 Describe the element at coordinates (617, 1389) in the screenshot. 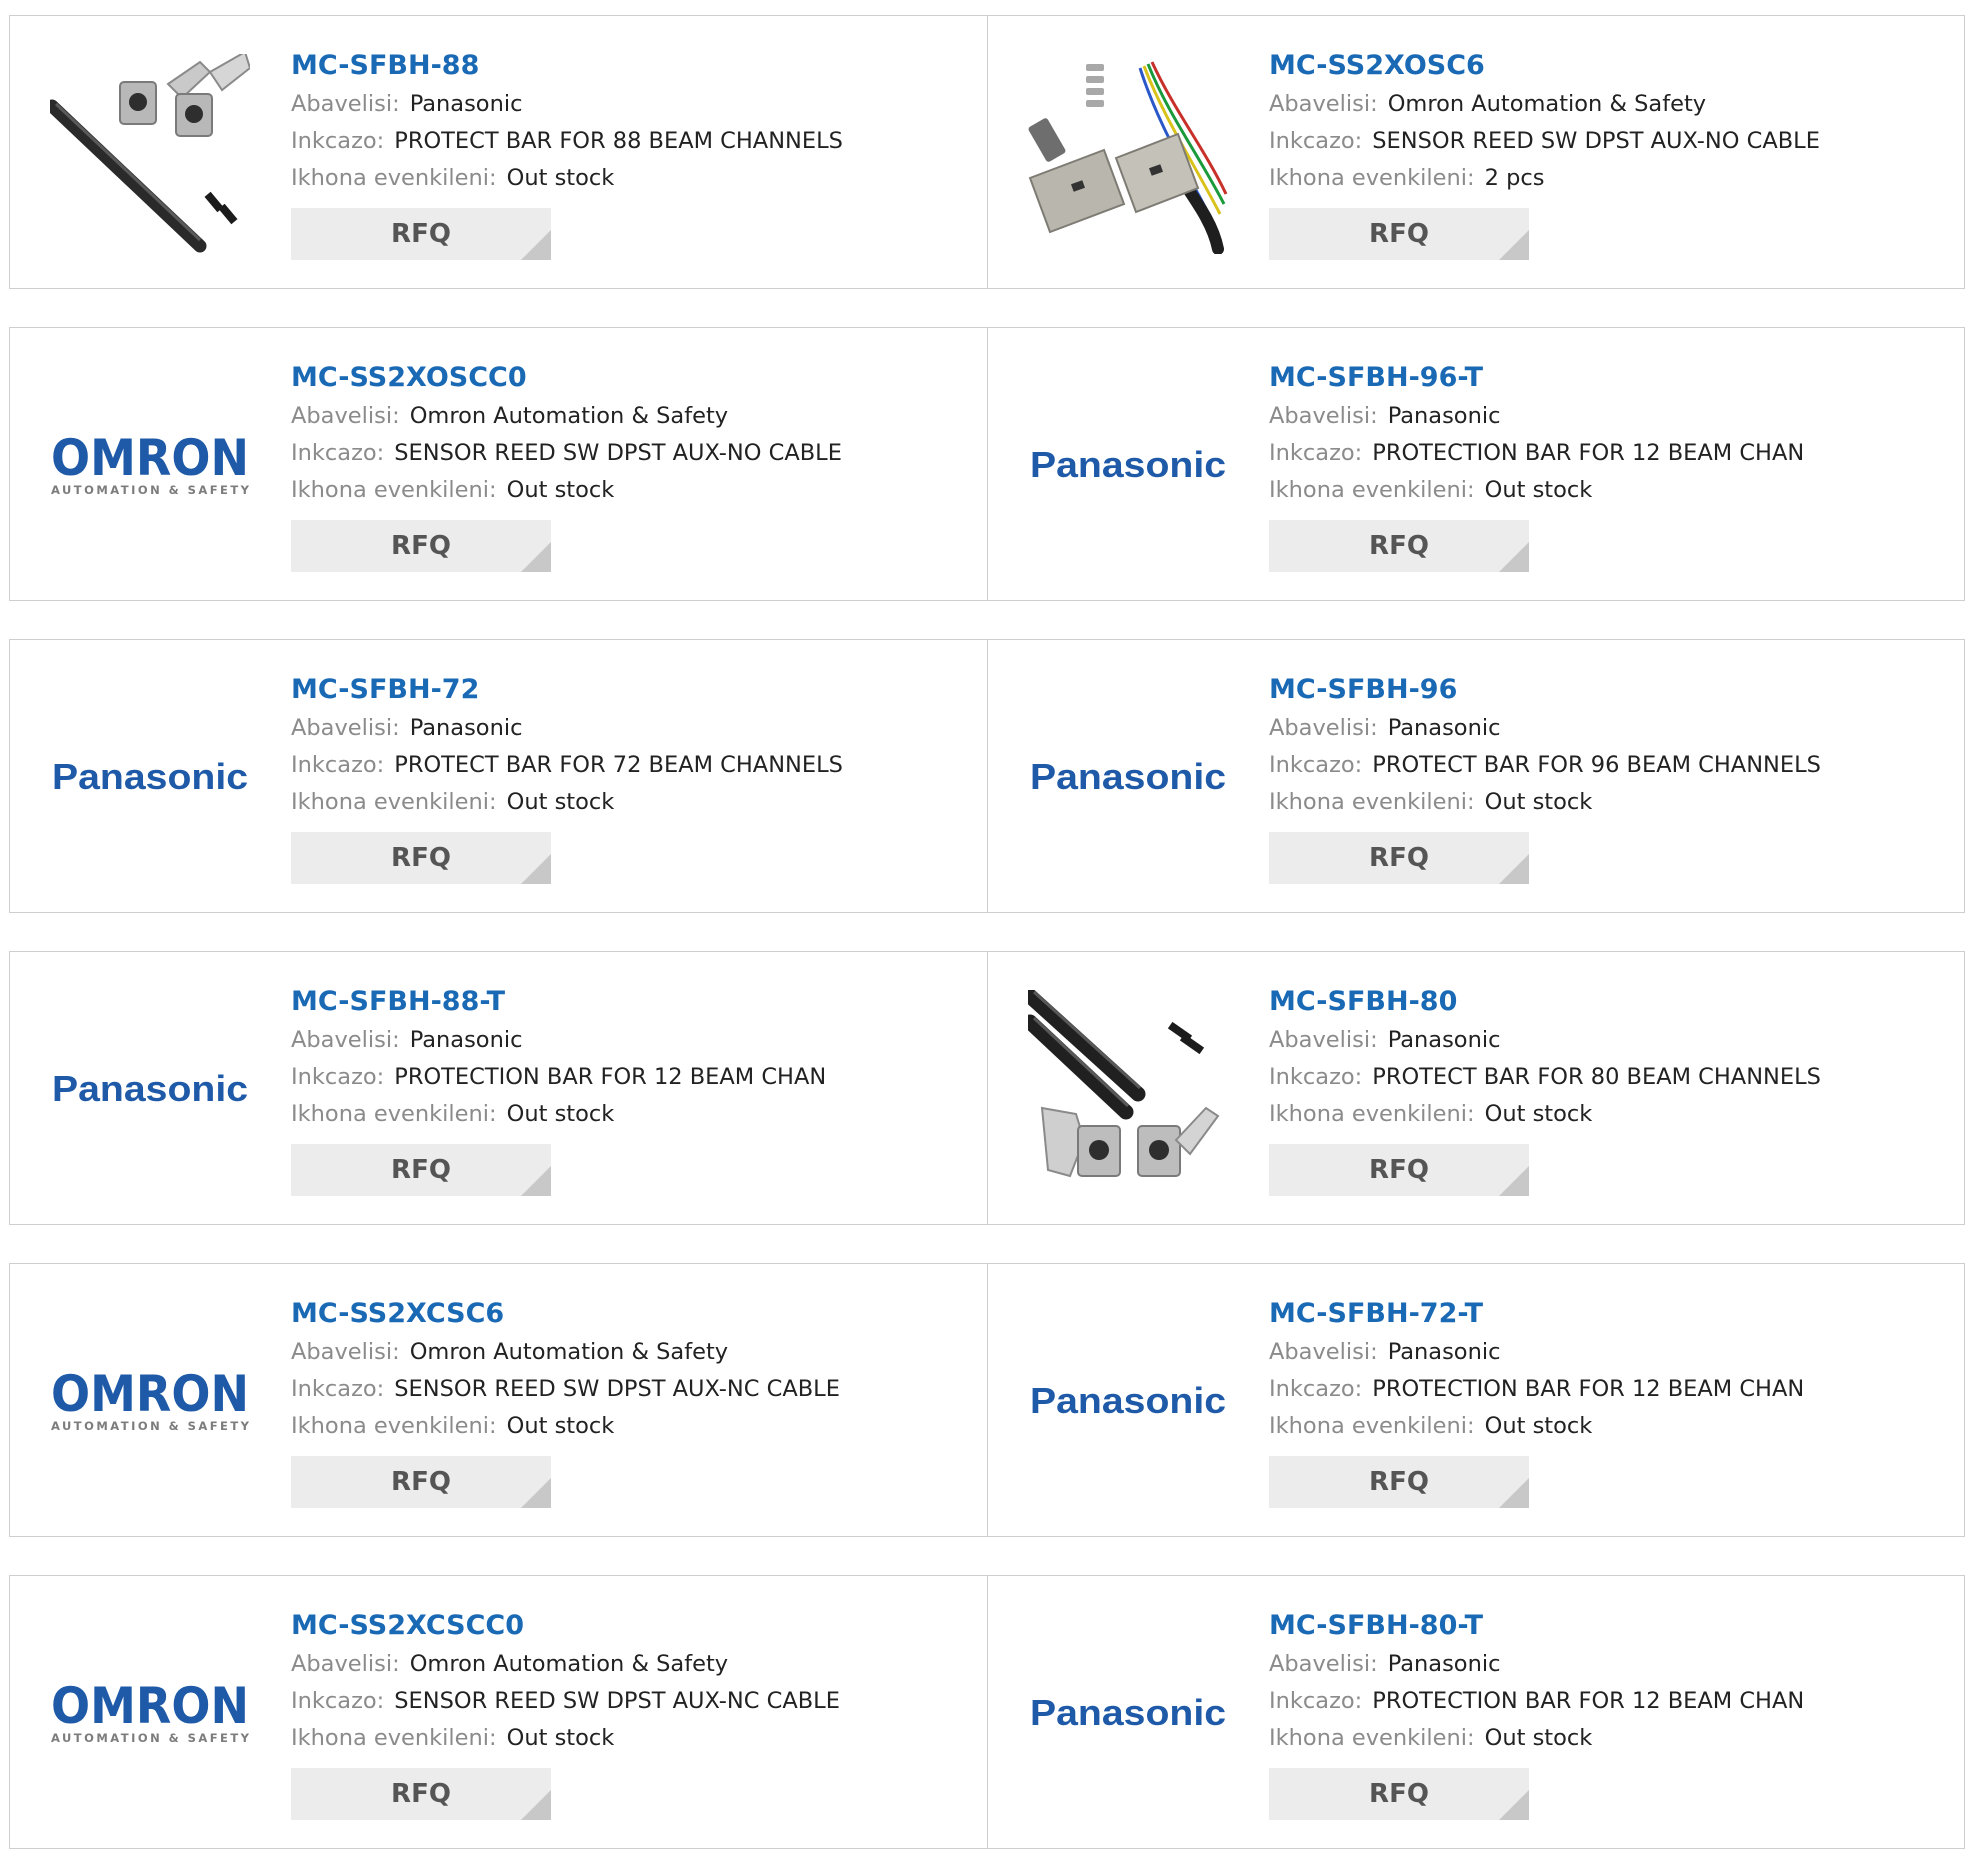

I see `description-value: SENSOR REED SW DPST AUX-NC CABLE` at that location.